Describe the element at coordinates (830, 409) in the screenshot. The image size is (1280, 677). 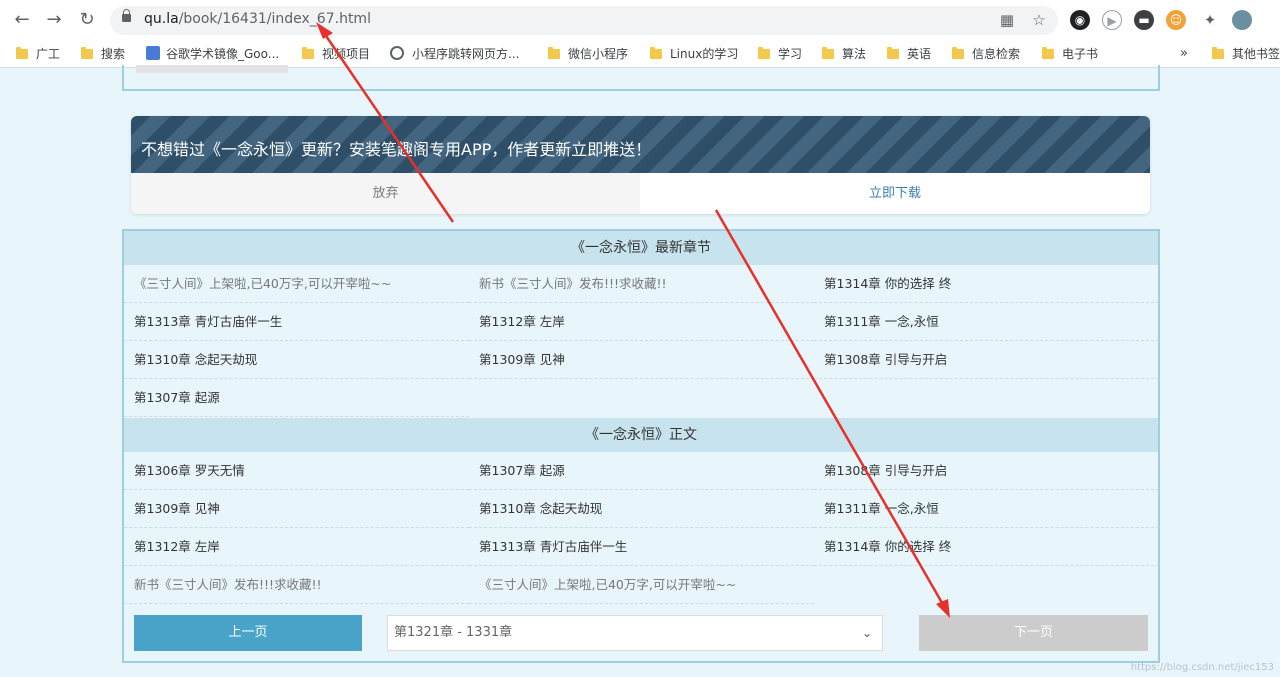
I see `annotation-arrow-line-down` at that location.